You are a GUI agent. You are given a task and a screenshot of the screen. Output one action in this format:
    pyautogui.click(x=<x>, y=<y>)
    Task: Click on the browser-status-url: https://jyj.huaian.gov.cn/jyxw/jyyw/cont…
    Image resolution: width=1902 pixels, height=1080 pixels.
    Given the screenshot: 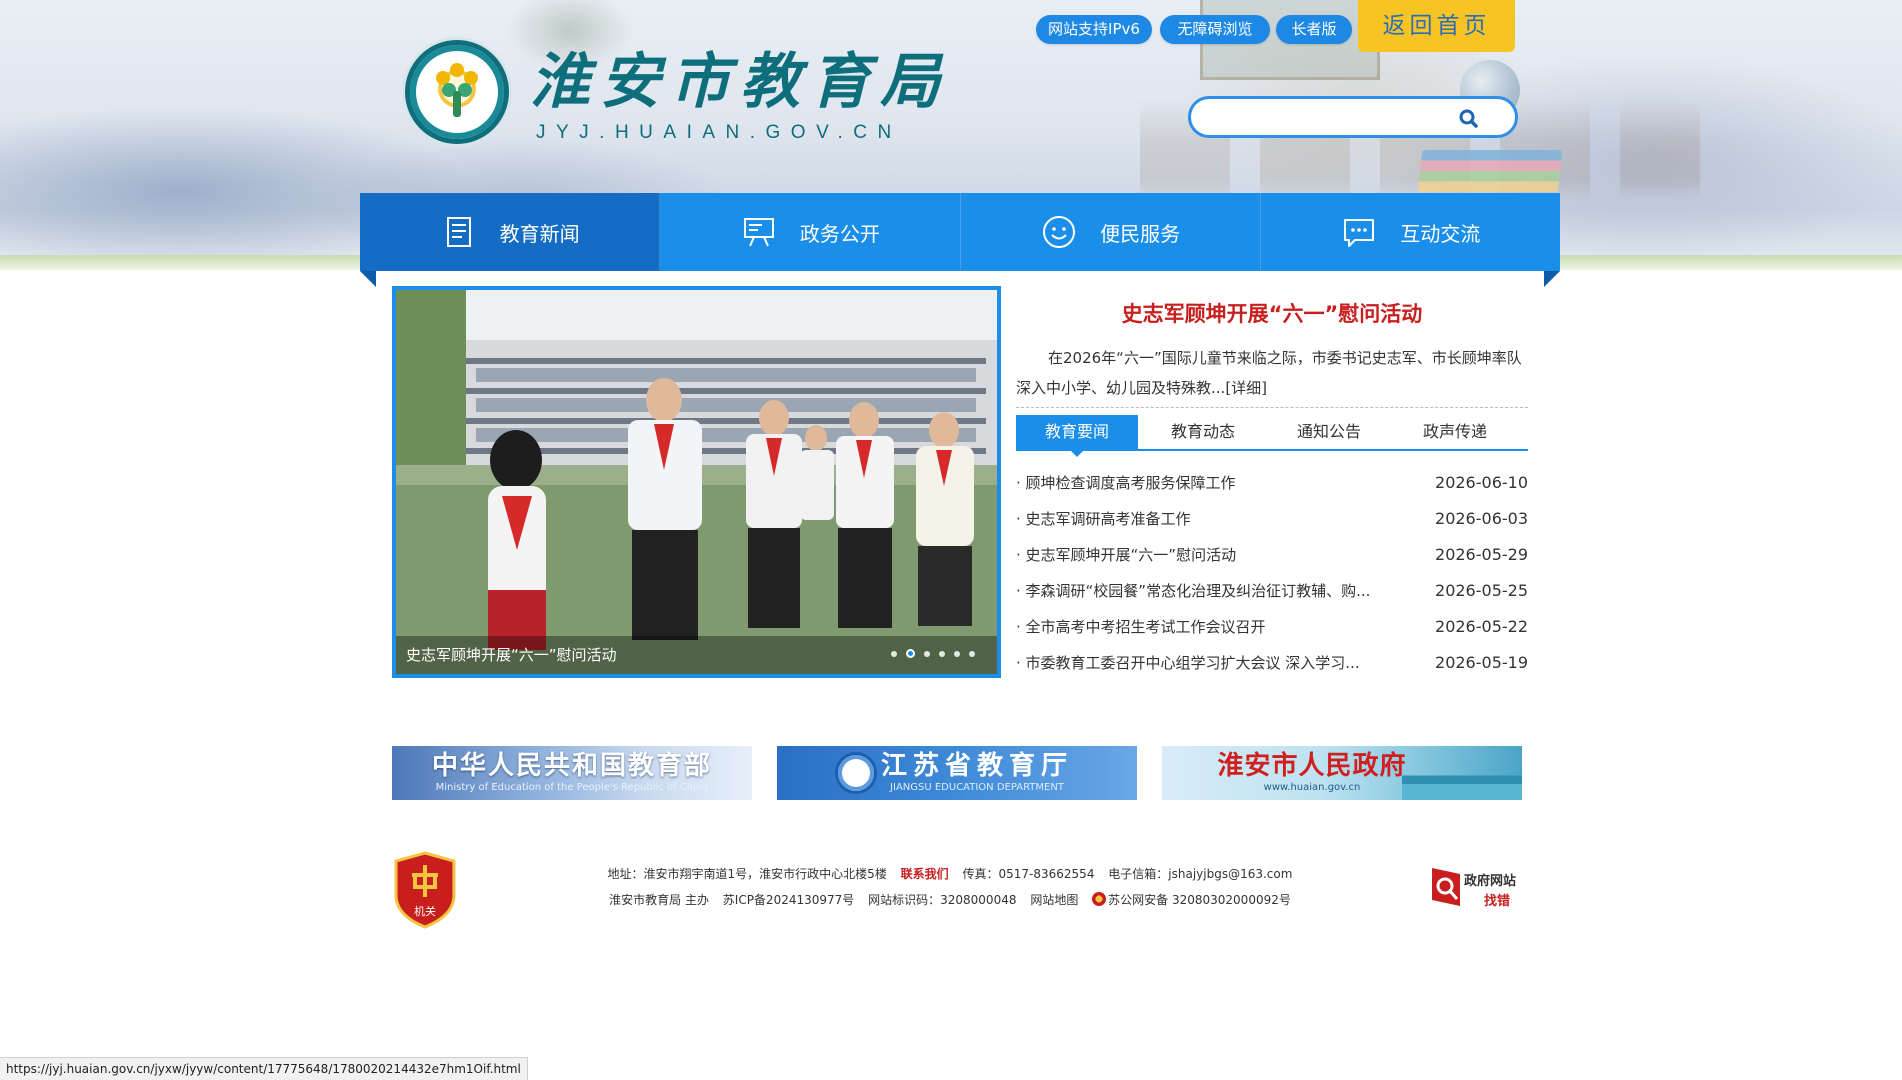 What is the action you would take?
    pyautogui.click(x=264, y=1068)
    